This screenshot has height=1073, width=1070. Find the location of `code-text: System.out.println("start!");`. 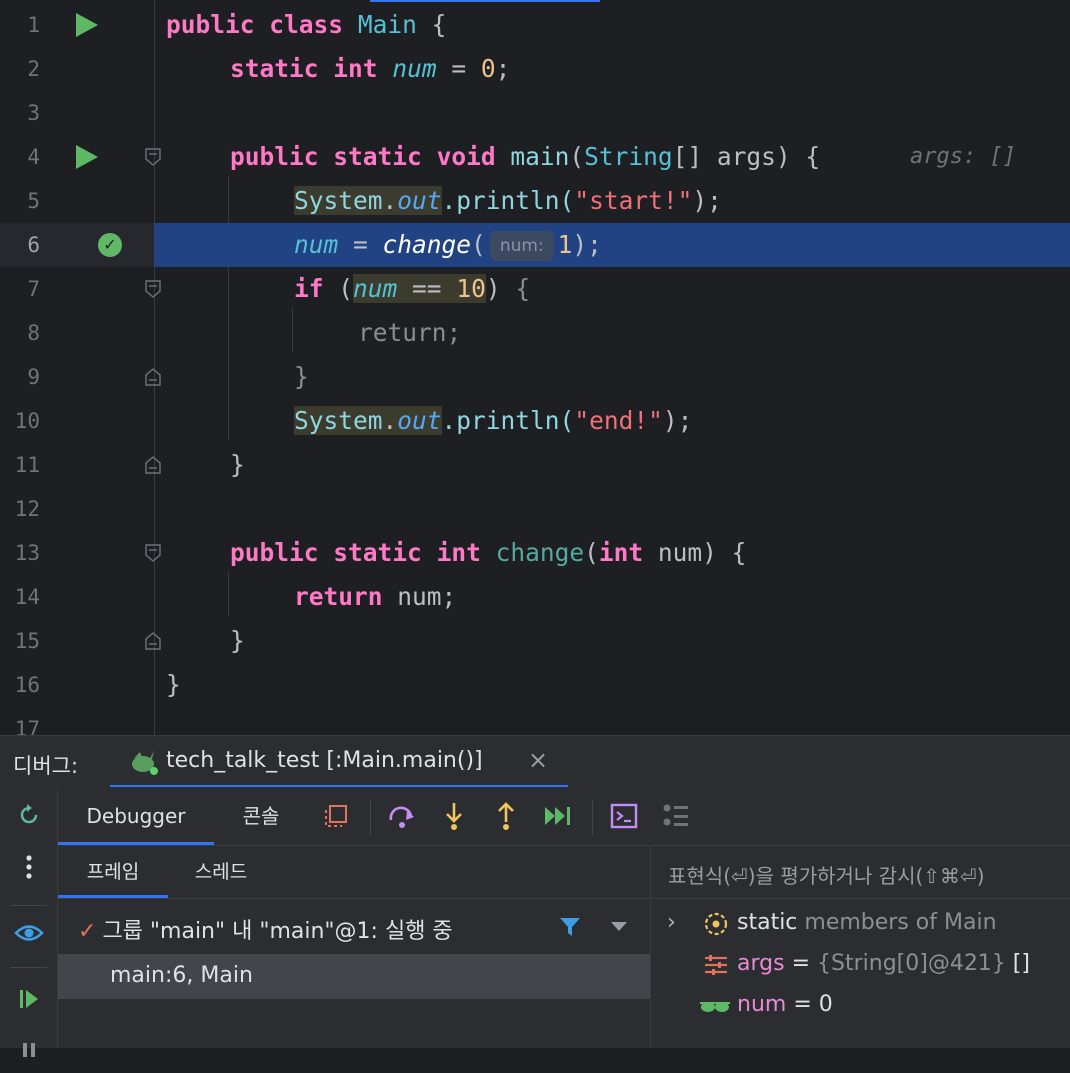

code-text: System.out.println("start!"); is located at coordinates (508, 200).